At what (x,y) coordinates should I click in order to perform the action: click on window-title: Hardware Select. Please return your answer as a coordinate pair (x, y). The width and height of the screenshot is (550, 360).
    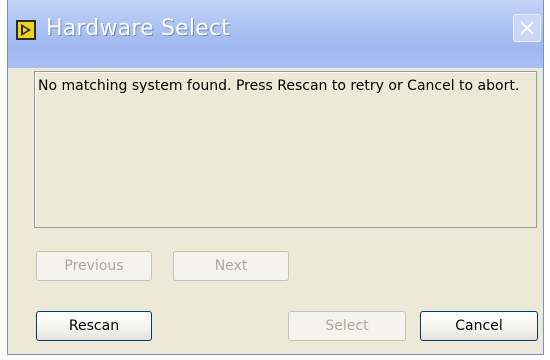
    Looking at the image, I should click on (138, 28).